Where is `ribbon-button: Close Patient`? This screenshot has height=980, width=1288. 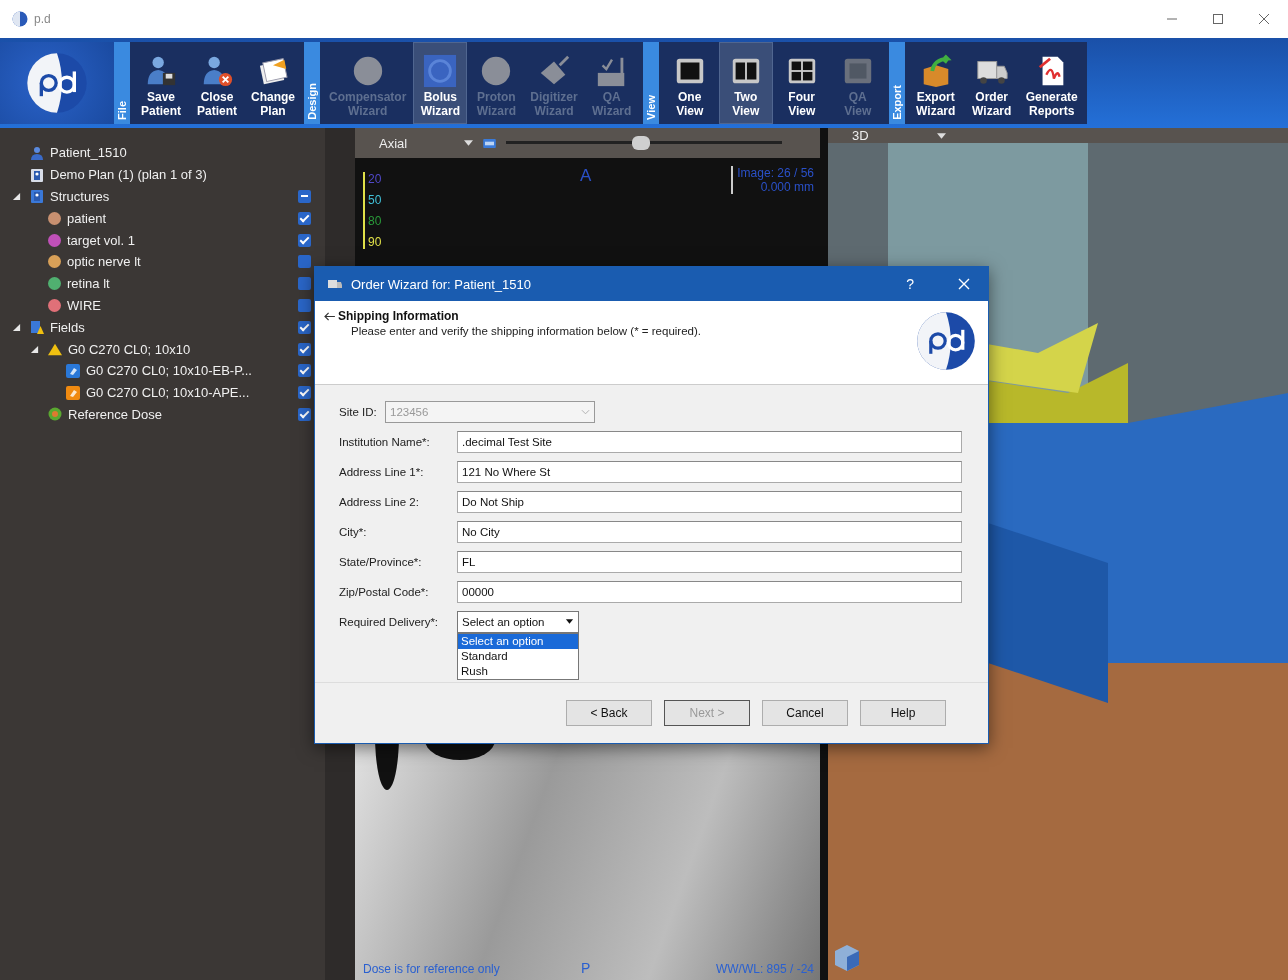 ribbon-button: Close Patient is located at coordinates (217, 83).